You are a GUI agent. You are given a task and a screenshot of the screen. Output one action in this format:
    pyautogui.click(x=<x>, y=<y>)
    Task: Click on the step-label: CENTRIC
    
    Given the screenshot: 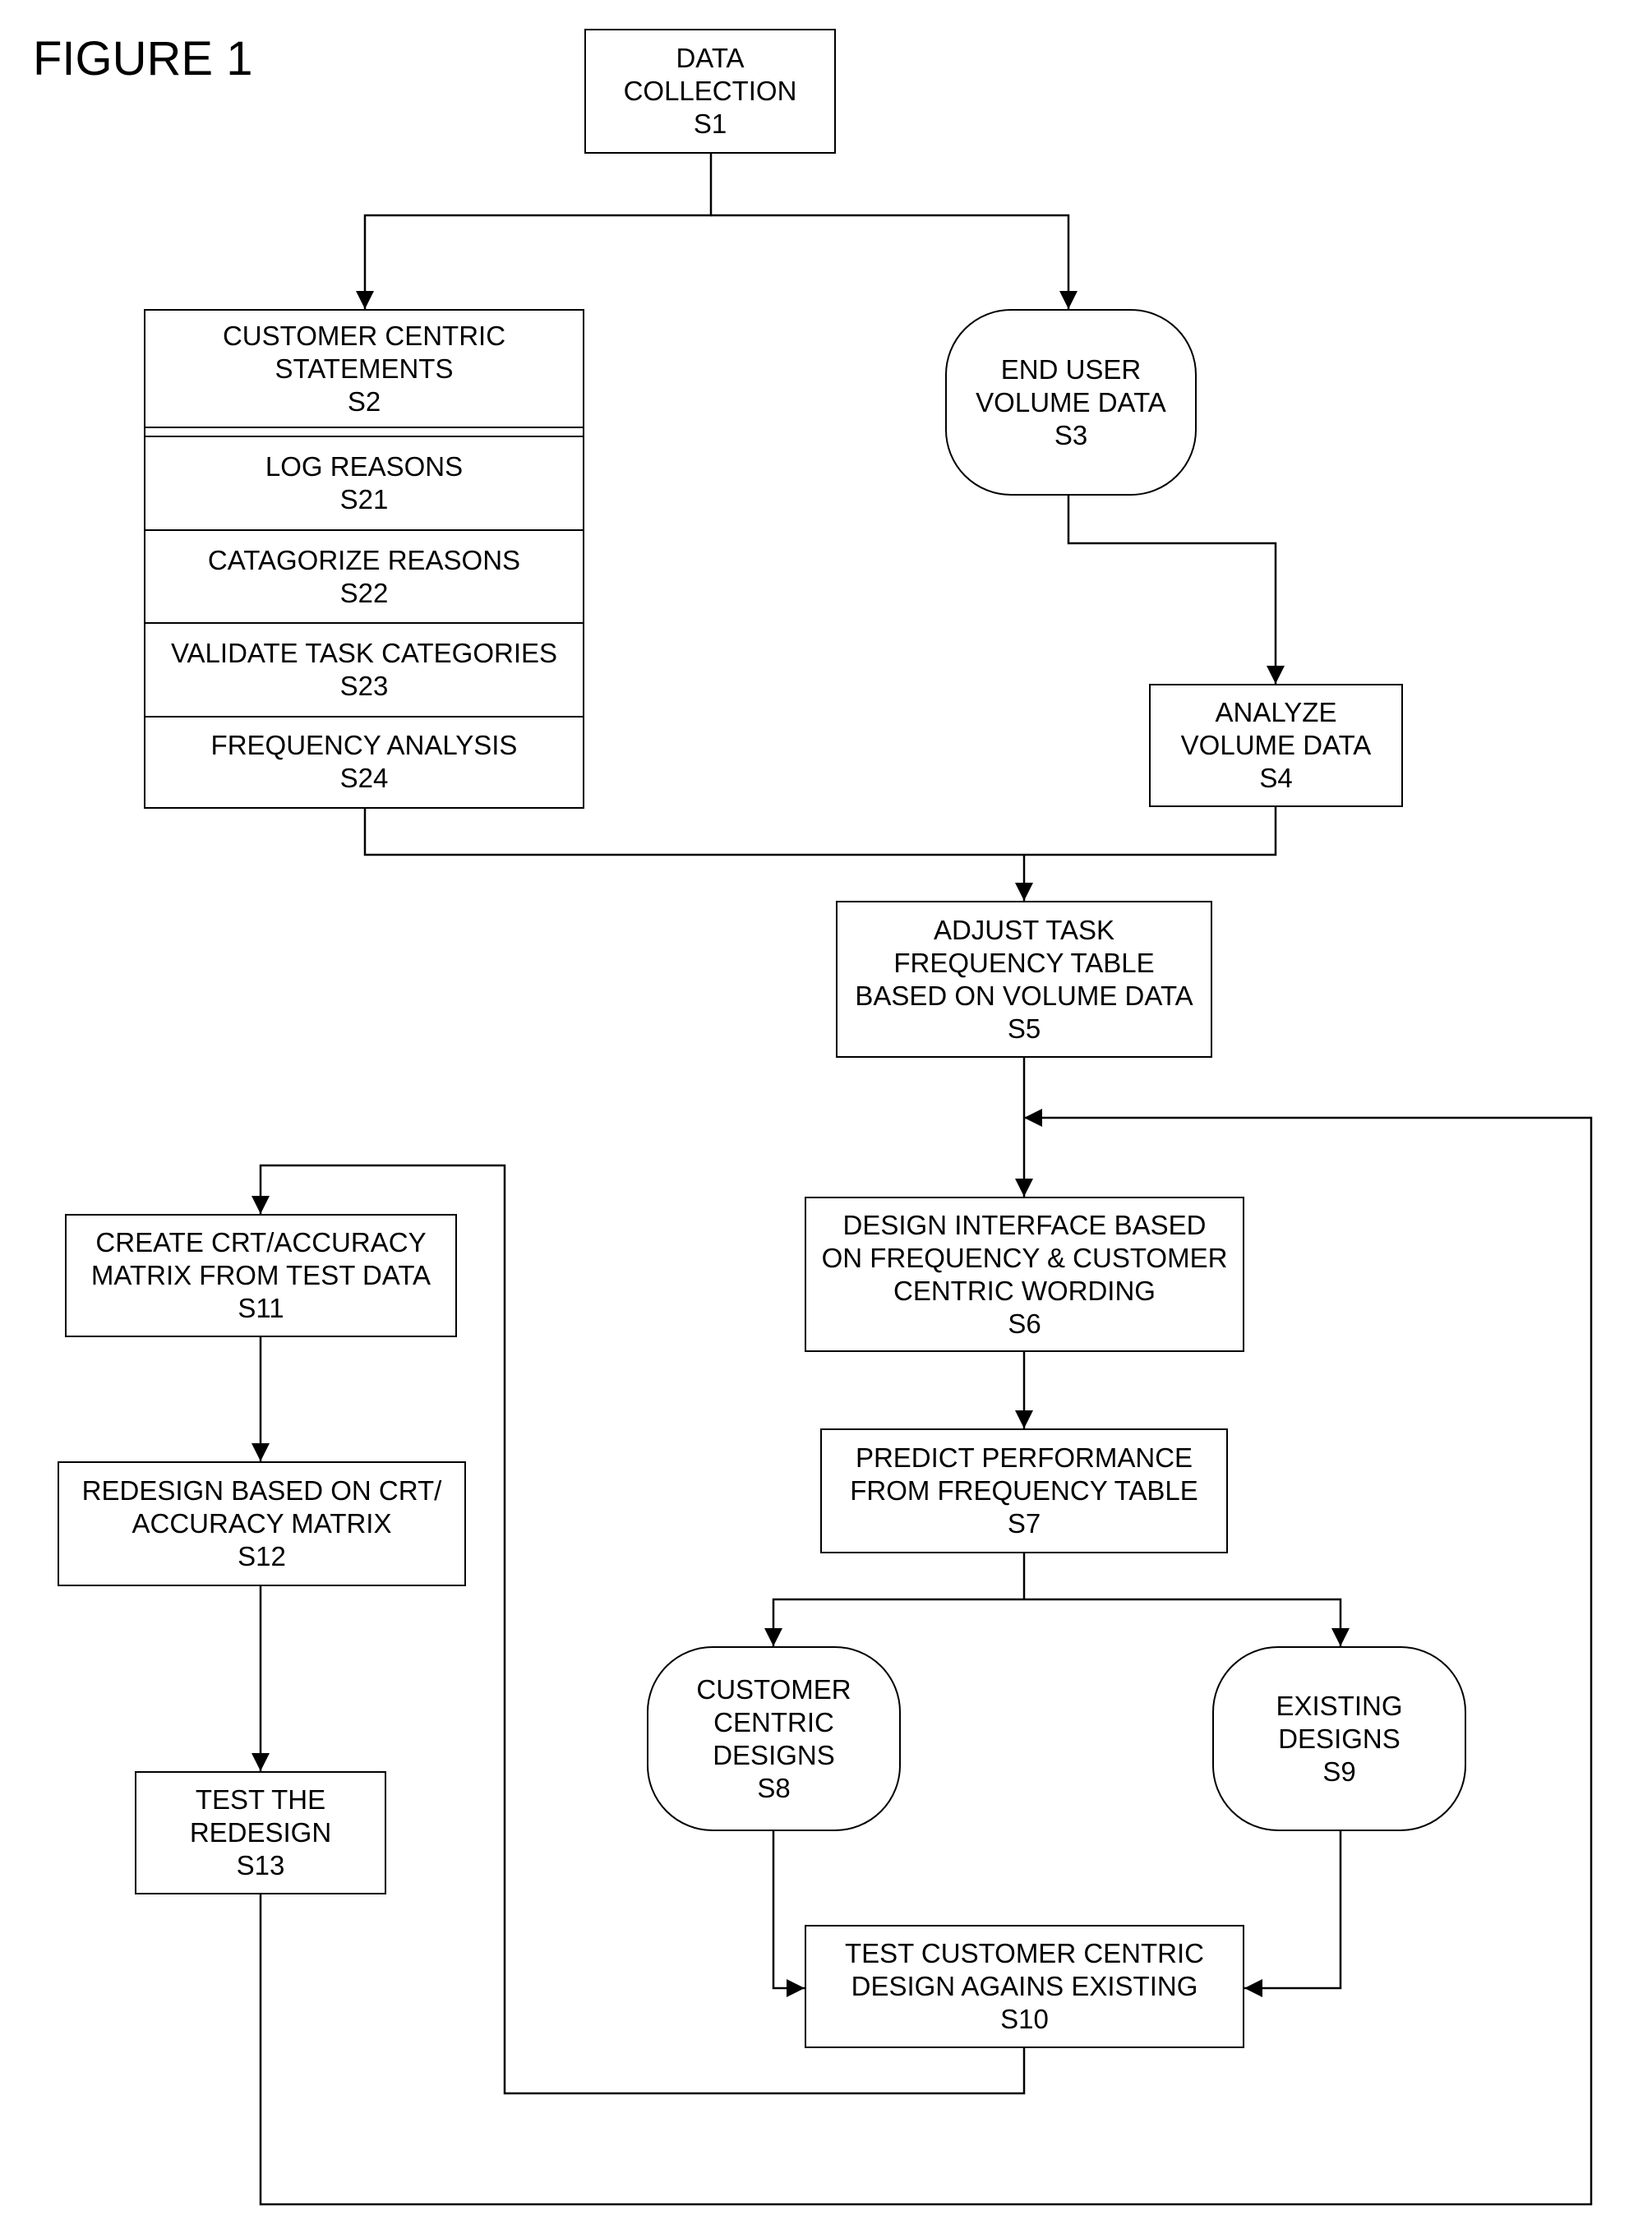 What is the action you would take?
    pyautogui.click(x=773, y=1721)
    